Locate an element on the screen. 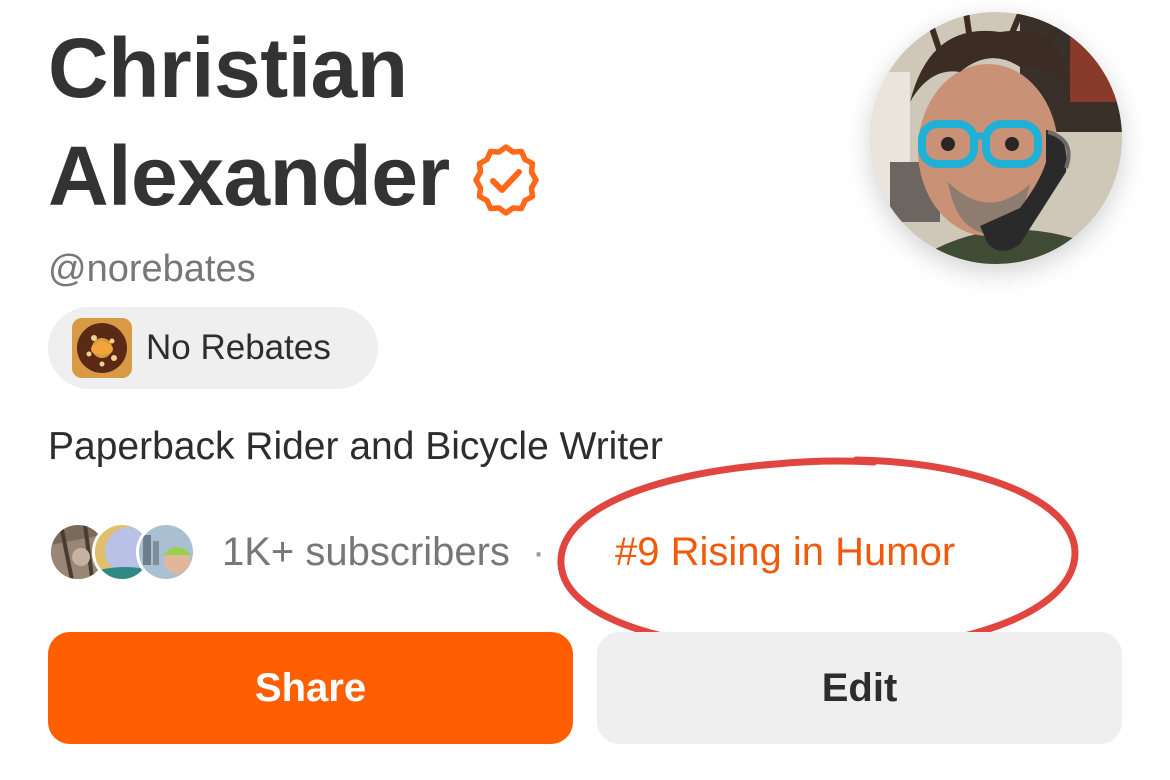 The image size is (1170, 780). rising-rank-label: #9 Rising in Humor is located at coordinates (785, 552).